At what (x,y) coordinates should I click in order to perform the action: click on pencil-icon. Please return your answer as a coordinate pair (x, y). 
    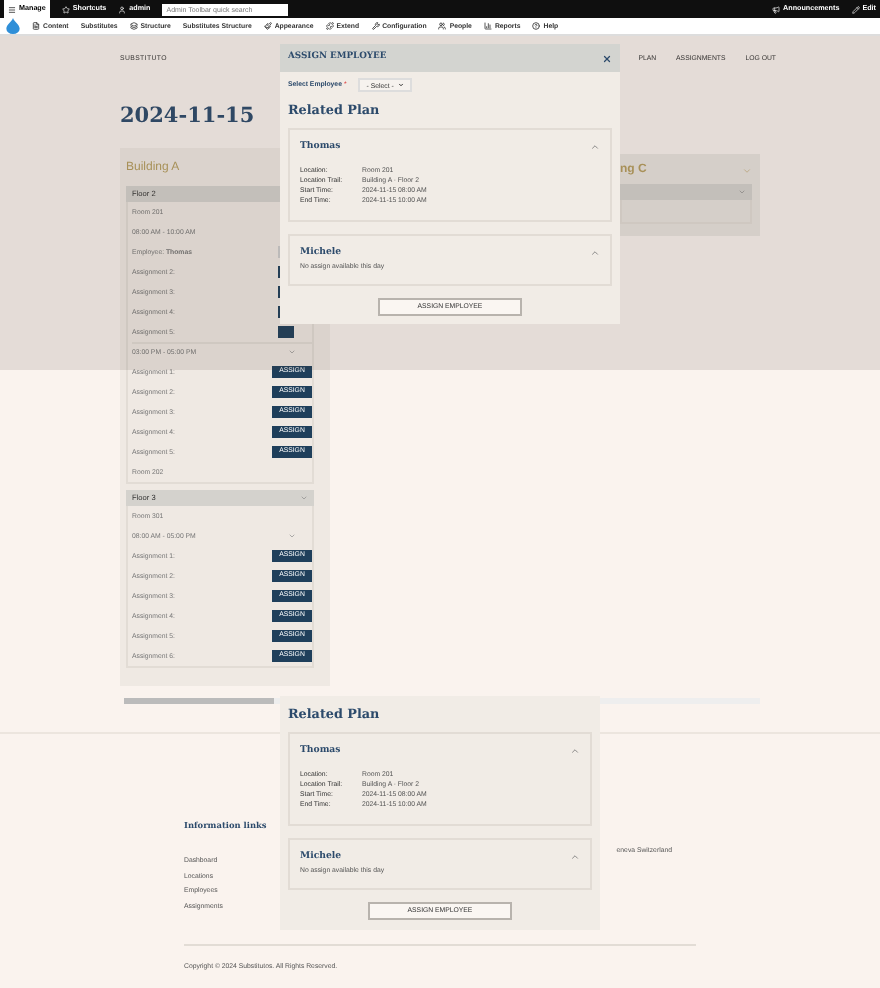
    Looking at the image, I should click on (855, 9).